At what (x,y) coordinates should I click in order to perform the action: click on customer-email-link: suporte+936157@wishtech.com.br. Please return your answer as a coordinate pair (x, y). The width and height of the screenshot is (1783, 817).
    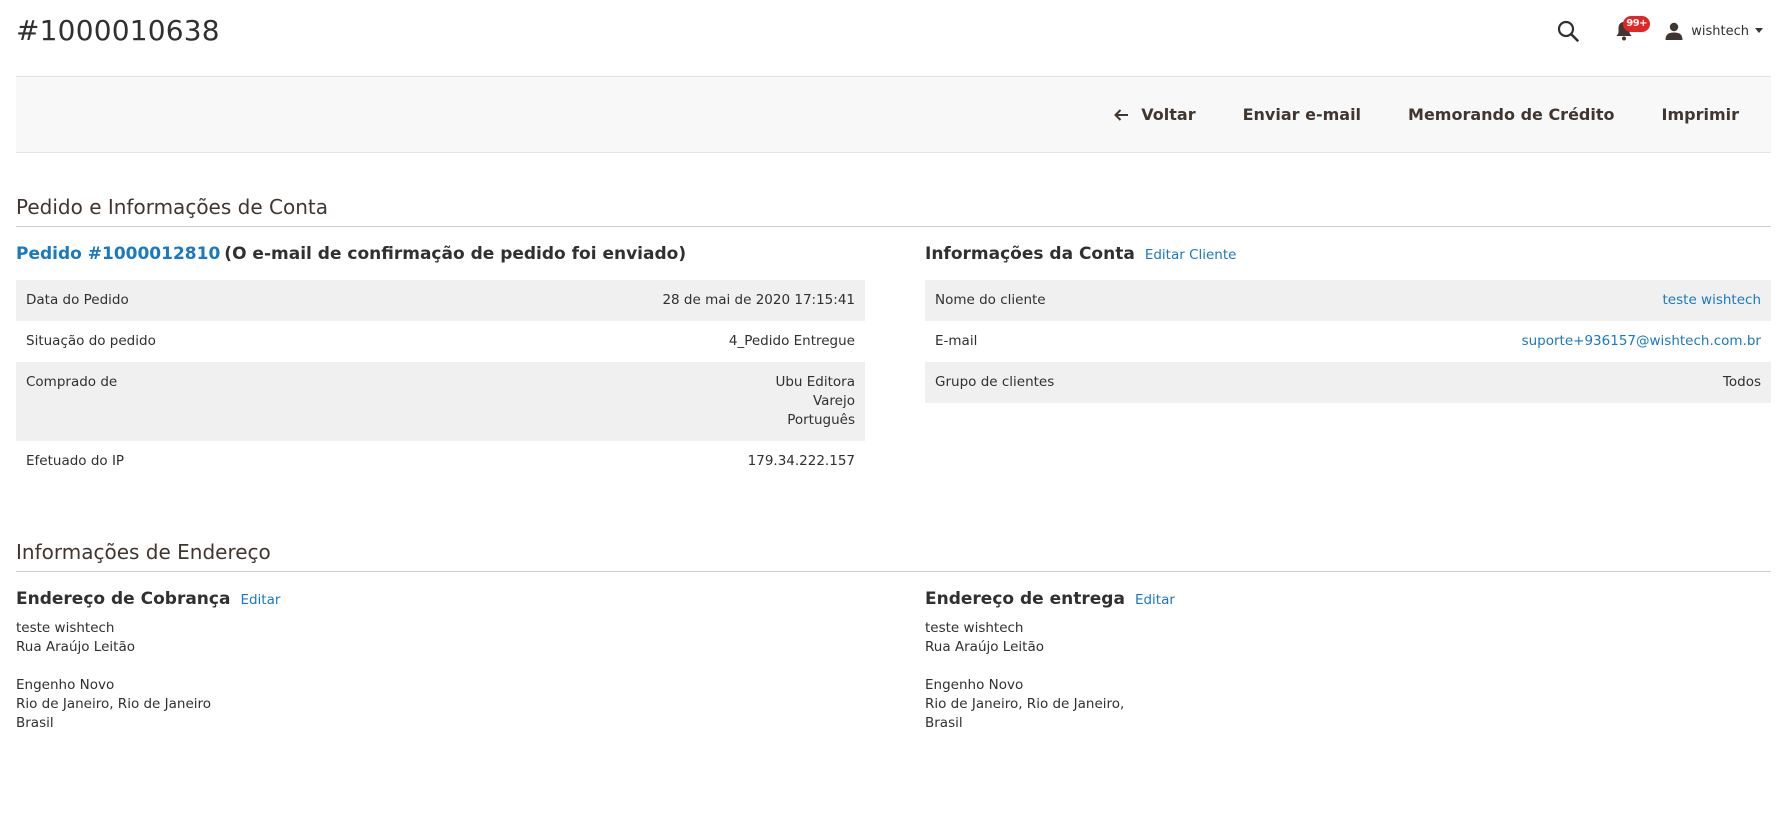
    Looking at the image, I should click on (1641, 341).